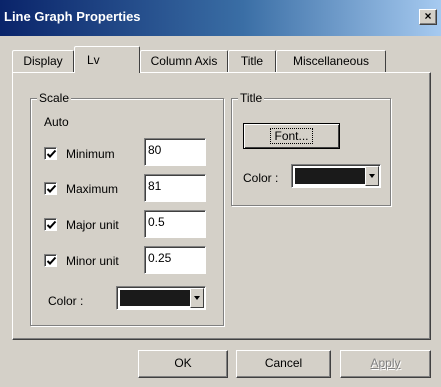 This screenshot has height=387, width=441. I want to click on tab-lv: Lv, so click(107, 59).